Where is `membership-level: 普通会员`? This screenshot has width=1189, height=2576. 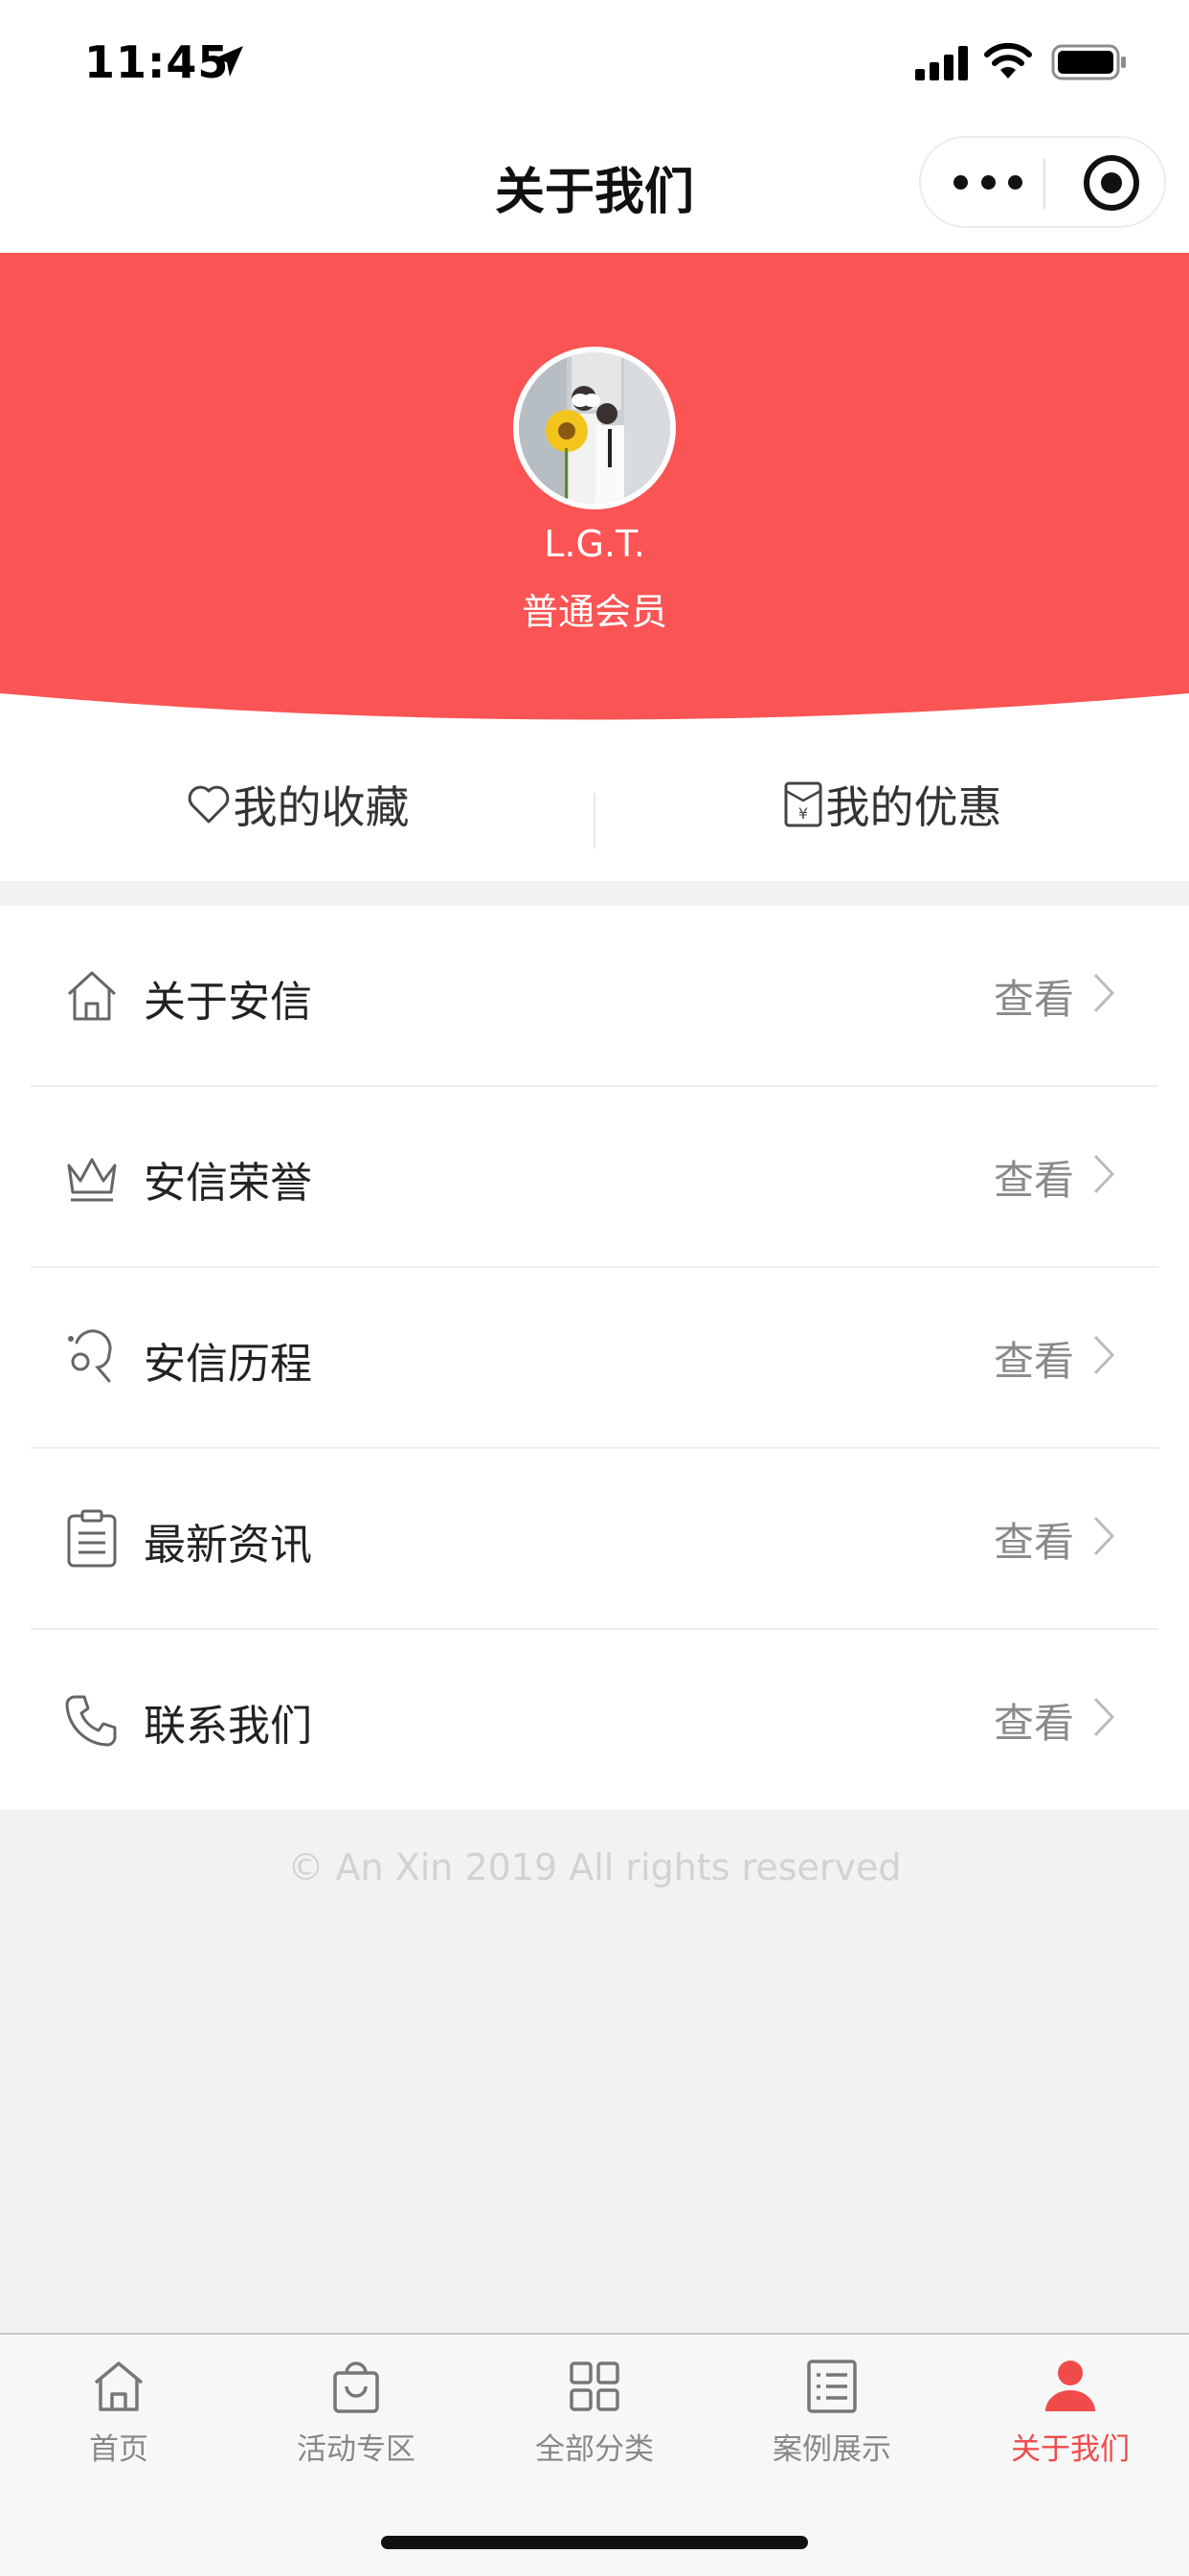 membership-level: 普通会员 is located at coordinates (594, 612).